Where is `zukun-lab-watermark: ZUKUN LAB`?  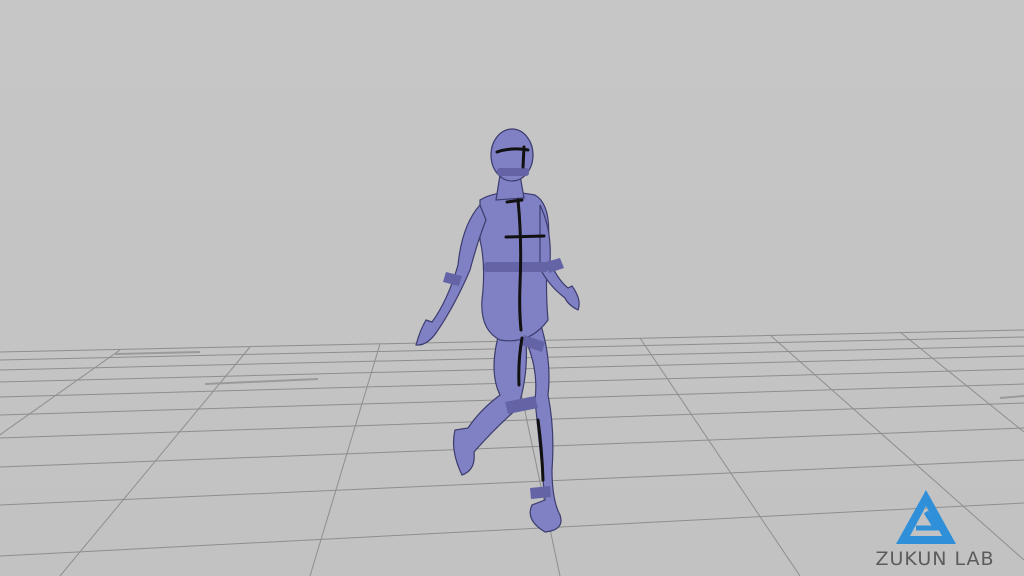 zukun-lab-watermark: ZUKUN LAB is located at coordinates (939, 531).